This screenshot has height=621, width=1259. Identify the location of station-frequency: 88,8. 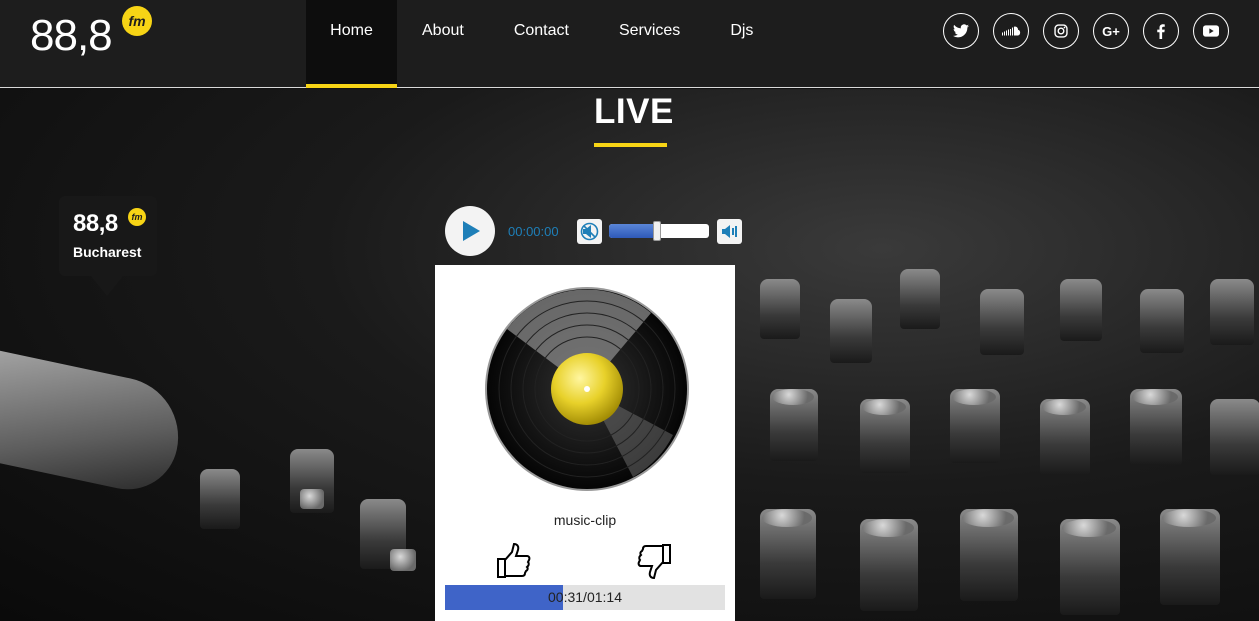
(95, 223).